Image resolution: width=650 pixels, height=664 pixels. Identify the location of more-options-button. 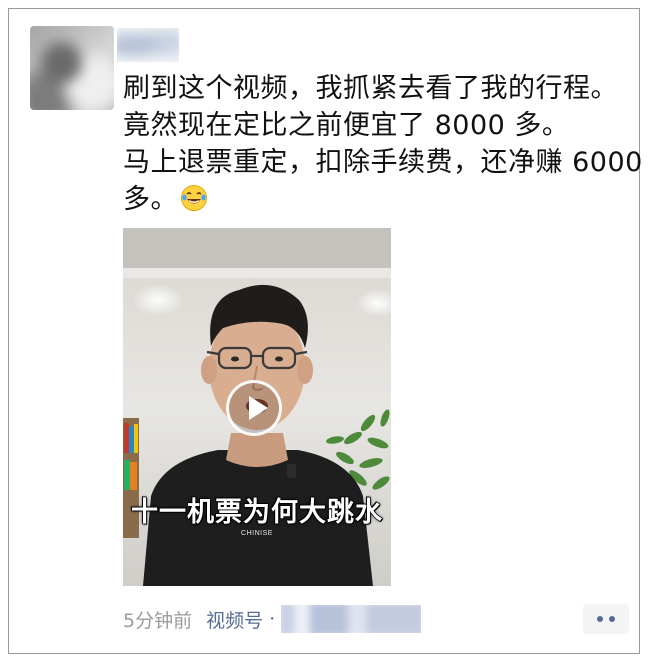
(606, 619).